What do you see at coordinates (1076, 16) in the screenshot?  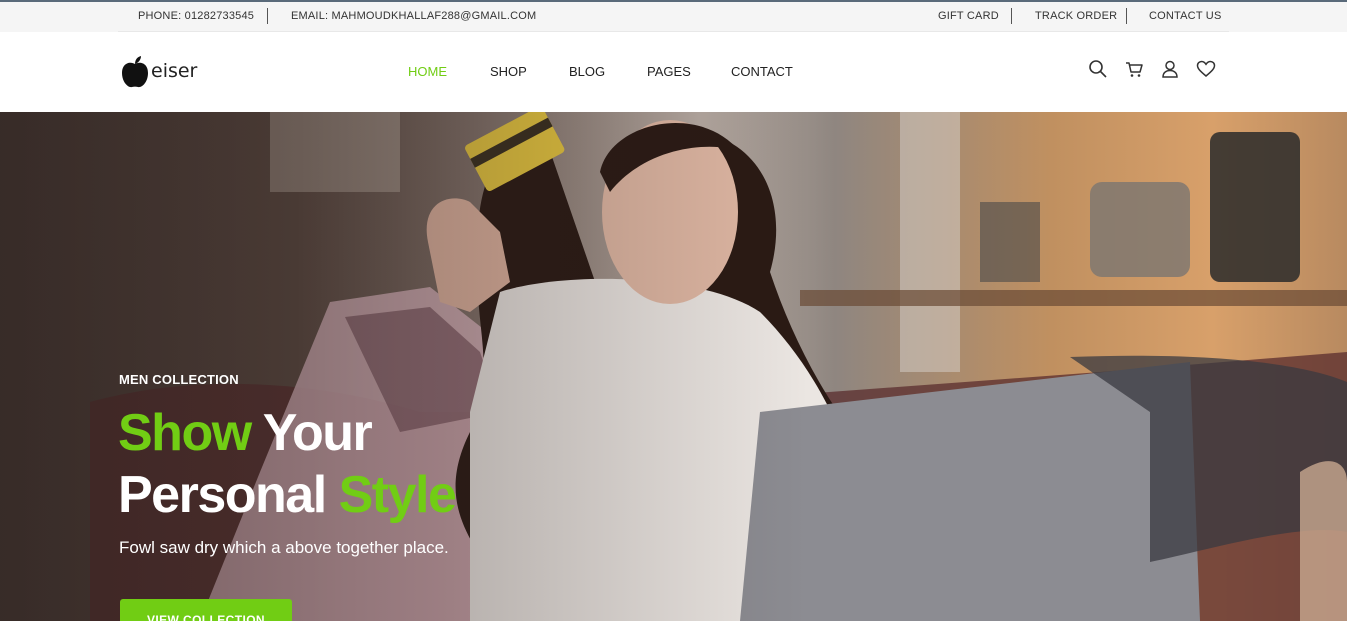 I see `track-order-link: TRACK ORDER` at bounding box center [1076, 16].